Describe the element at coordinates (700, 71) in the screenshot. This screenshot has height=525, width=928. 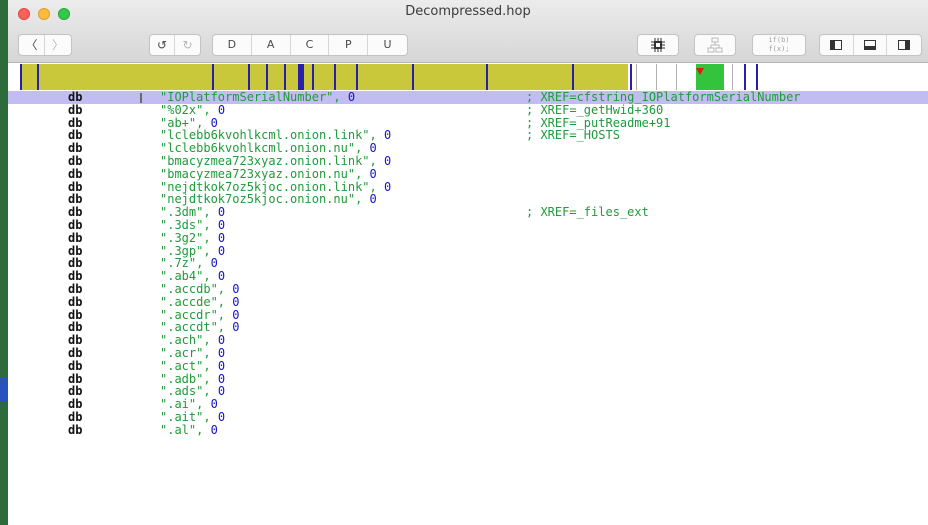
I see `current-position-marker-icon` at that location.